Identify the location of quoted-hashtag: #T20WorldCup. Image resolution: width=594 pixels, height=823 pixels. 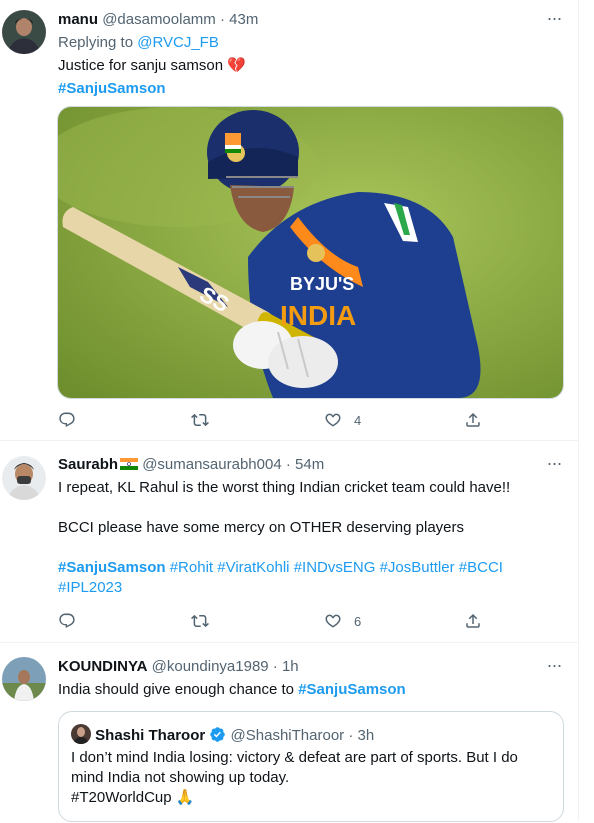
(121, 797).